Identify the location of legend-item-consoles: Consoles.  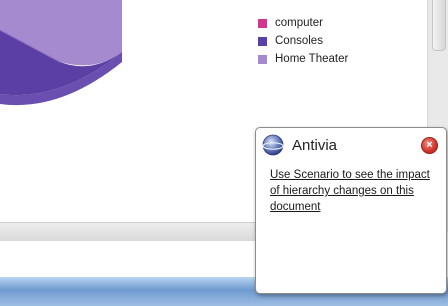
(303, 41).